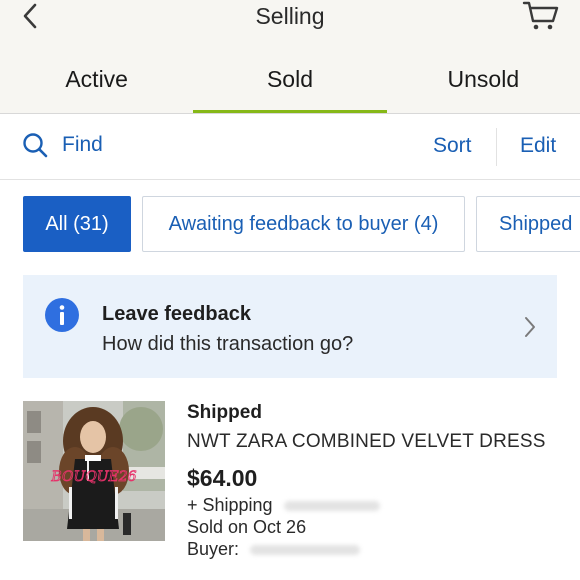 The height and width of the screenshot is (580, 580). What do you see at coordinates (35, 145) in the screenshot?
I see `search-icon` at bounding box center [35, 145].